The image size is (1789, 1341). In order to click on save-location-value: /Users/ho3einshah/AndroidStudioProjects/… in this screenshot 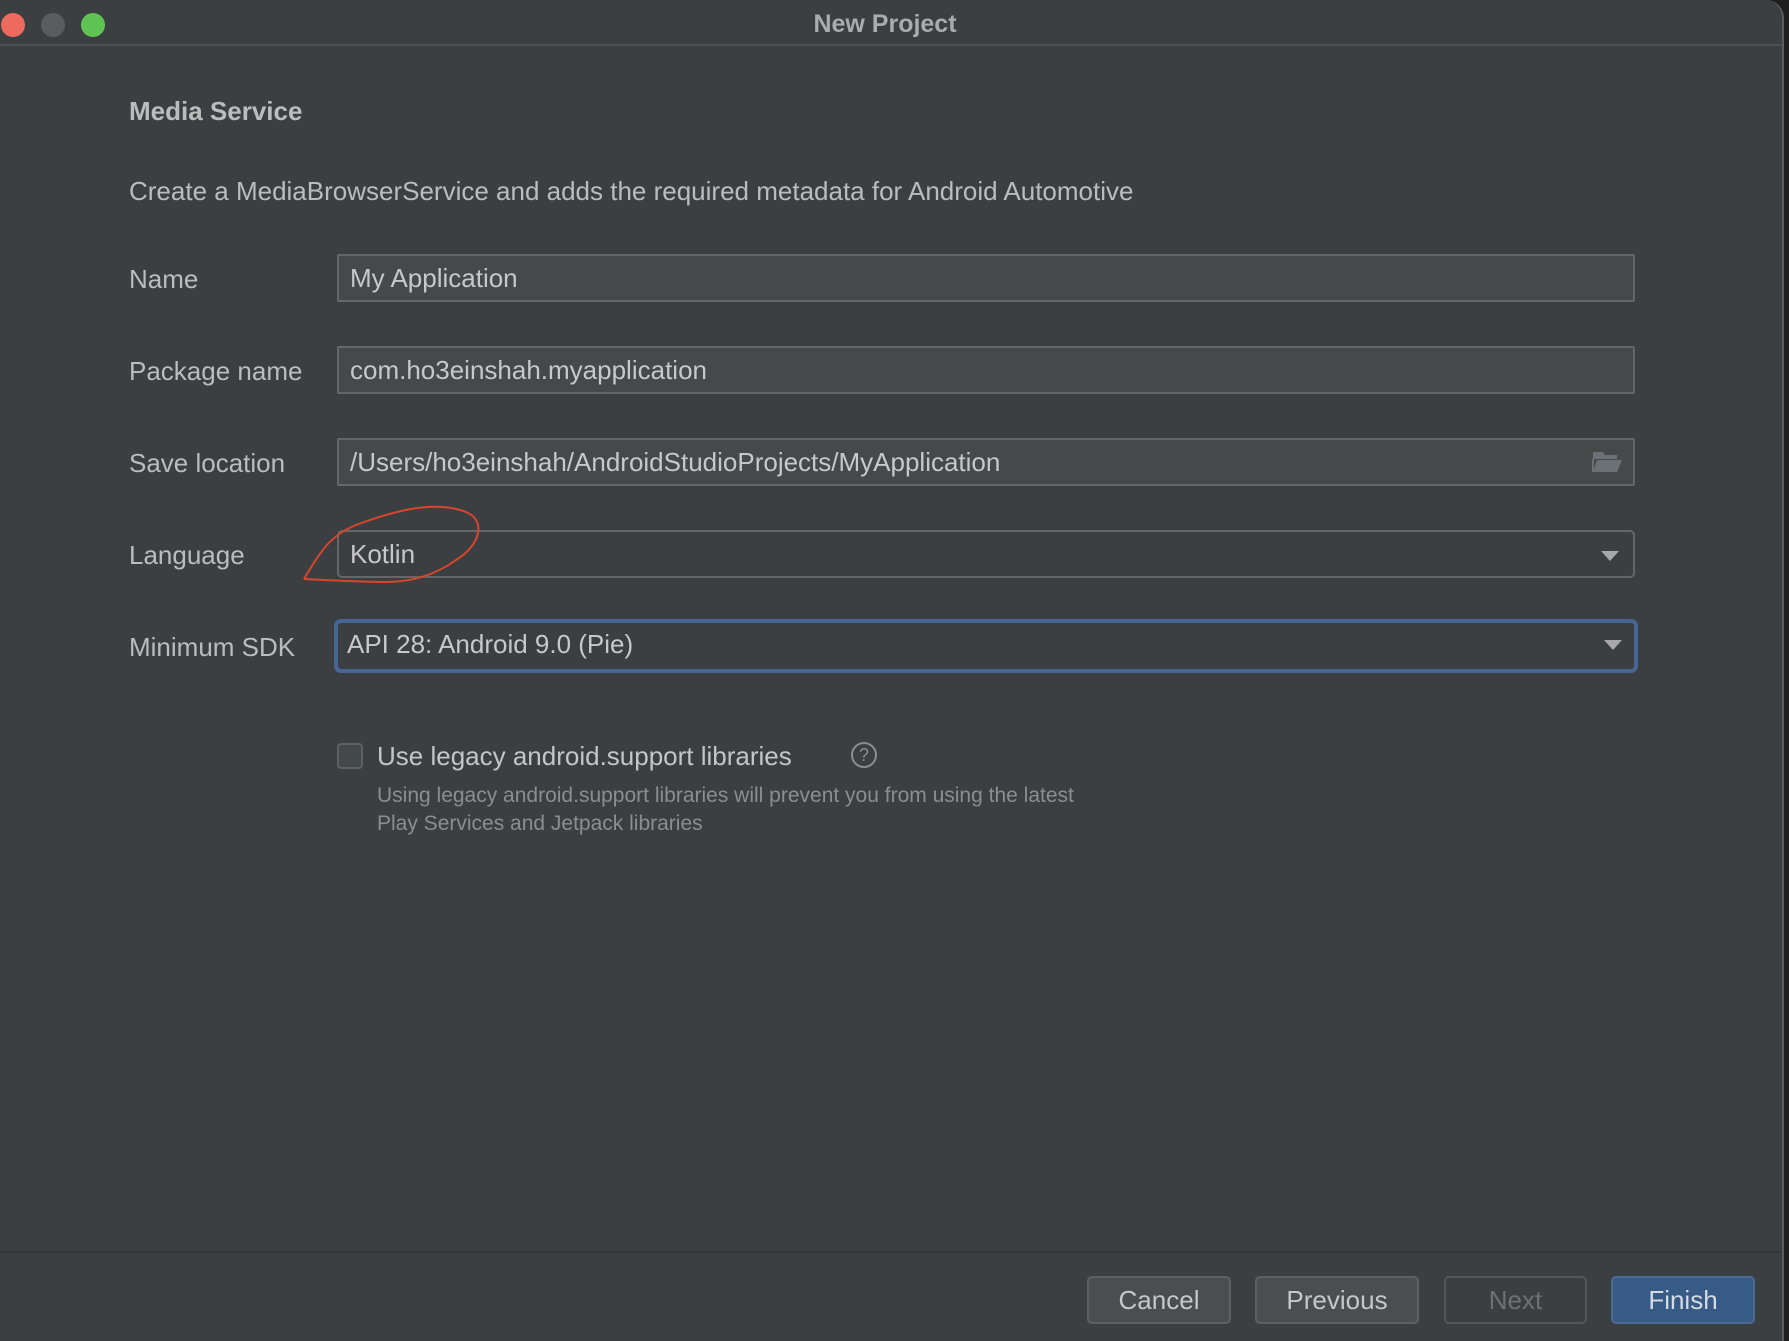, I will do `click(675, 462)`.